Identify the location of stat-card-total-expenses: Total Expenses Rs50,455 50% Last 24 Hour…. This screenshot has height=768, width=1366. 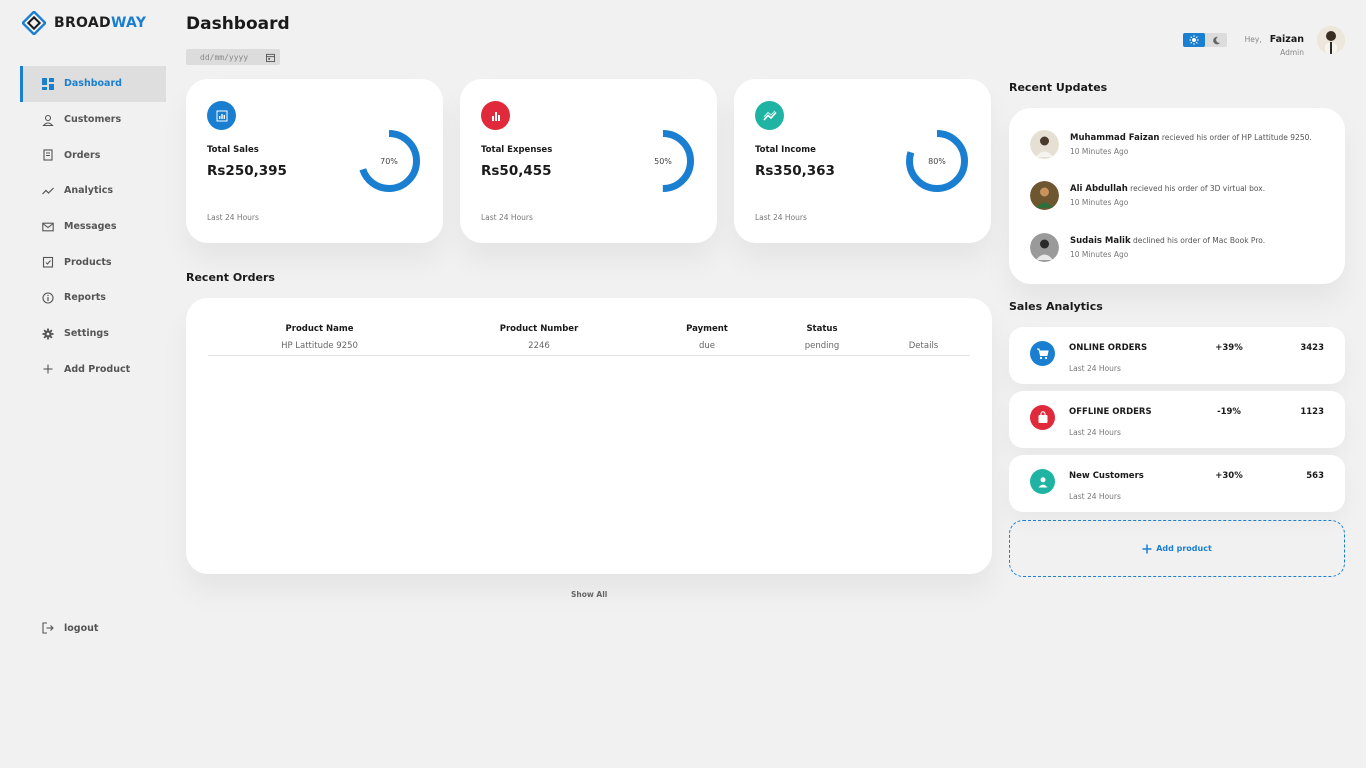
(588, 161).